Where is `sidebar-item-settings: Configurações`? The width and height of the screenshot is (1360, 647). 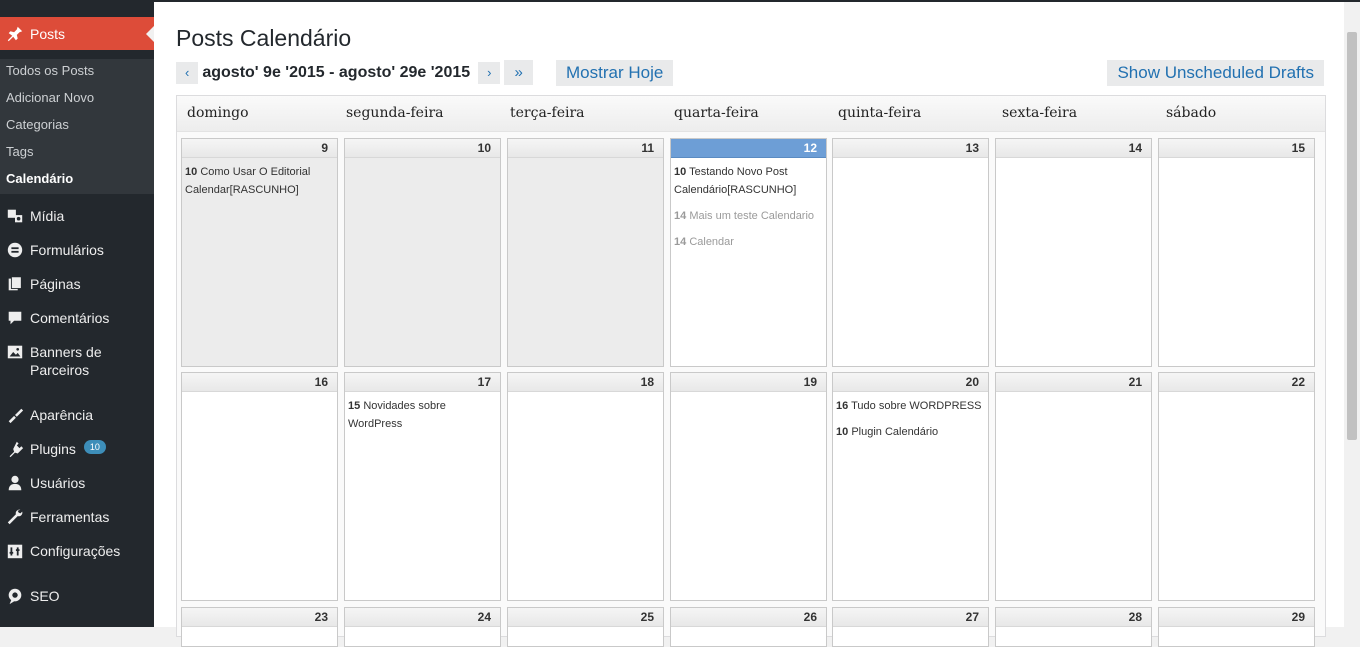 sidebar-item-settings: Configurações is located at coordinates (77, 551).